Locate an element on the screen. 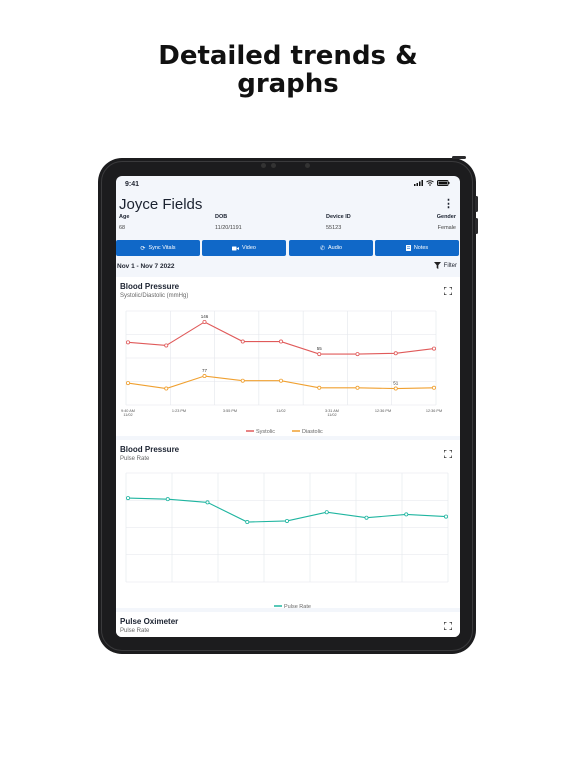  data-label: 146 is located at coordinates (205, 316).